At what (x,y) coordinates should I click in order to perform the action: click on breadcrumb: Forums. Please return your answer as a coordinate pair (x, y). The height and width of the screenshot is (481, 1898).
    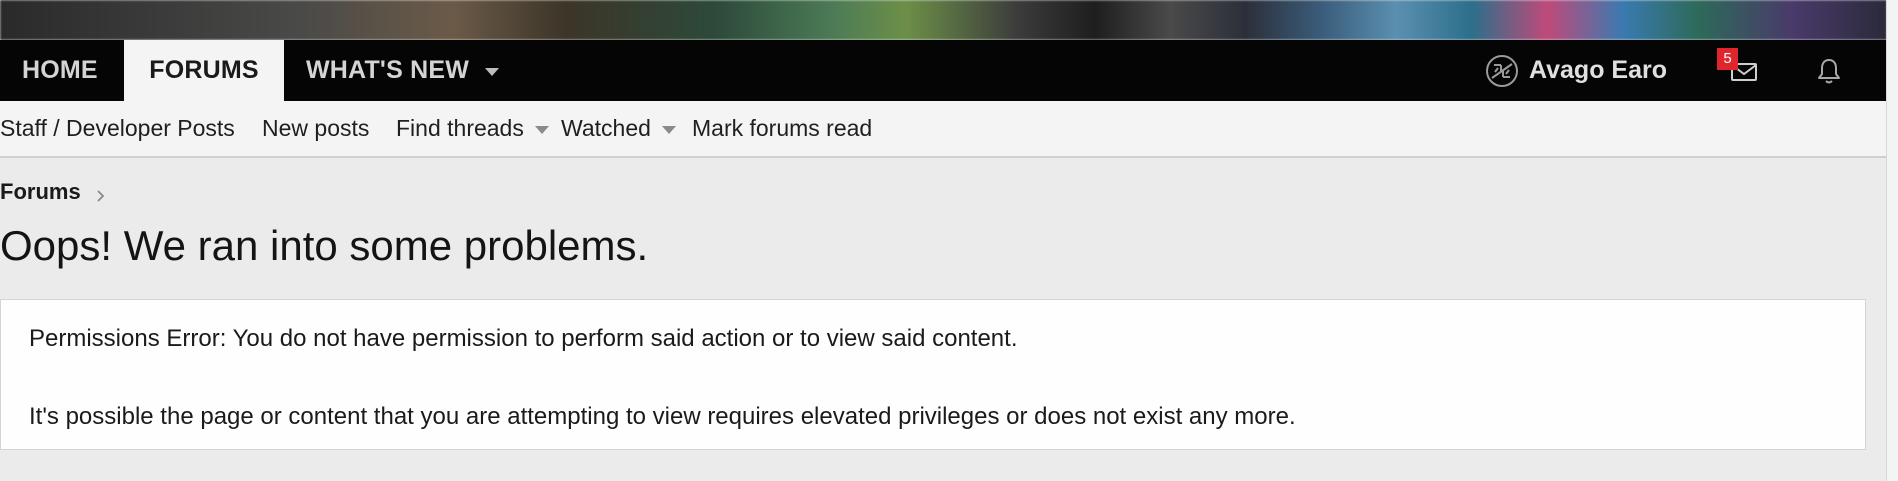
    Looking at the image, I should click on (54, 192).